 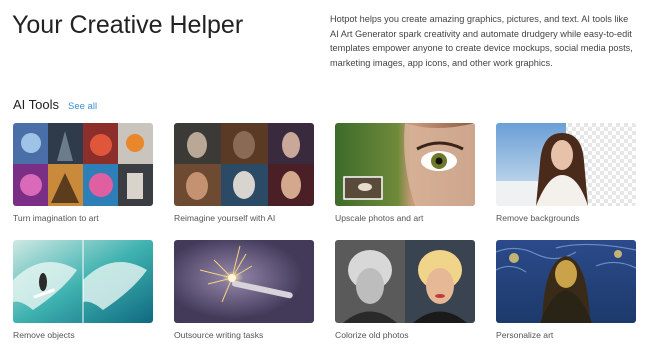 I want to click on tool-card-remove-backgrounds: Remove backgrounds, so click(x=566, y=173).